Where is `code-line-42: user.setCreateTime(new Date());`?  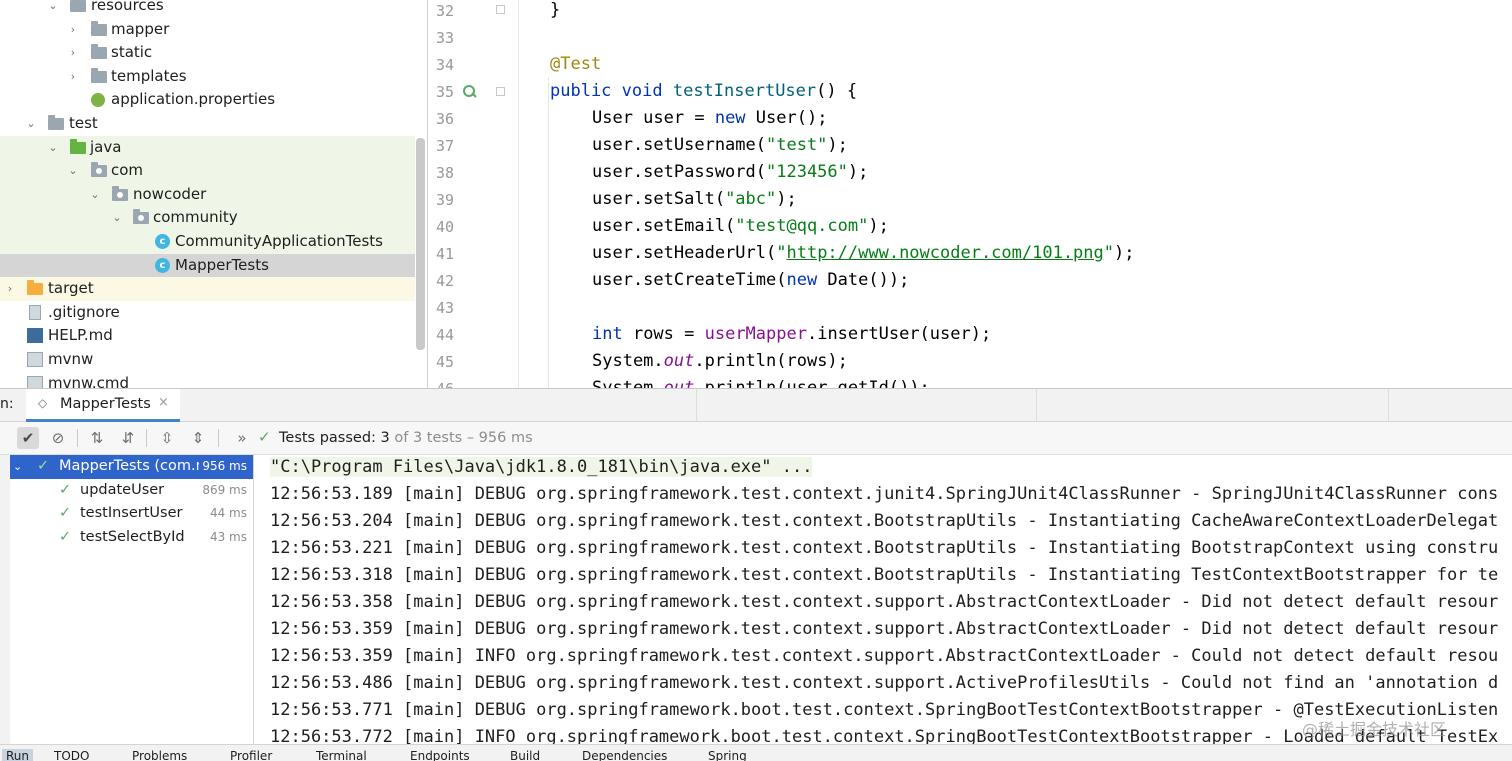
code-line-42: user.setCreateTime(new Date()); is located at coordinates (751, 280).